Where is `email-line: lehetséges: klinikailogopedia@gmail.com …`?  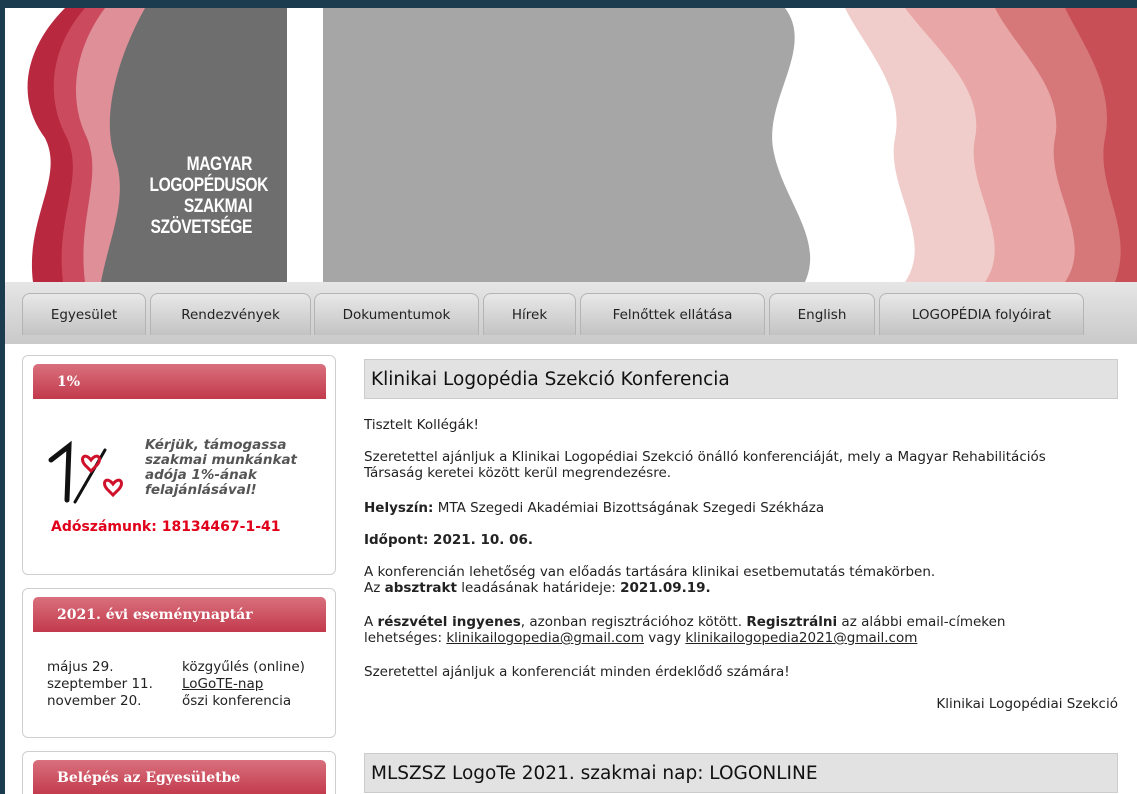
email-line: lehetséges: klinikailogopedia@gmail.com … is located at coordinates (744, 638).